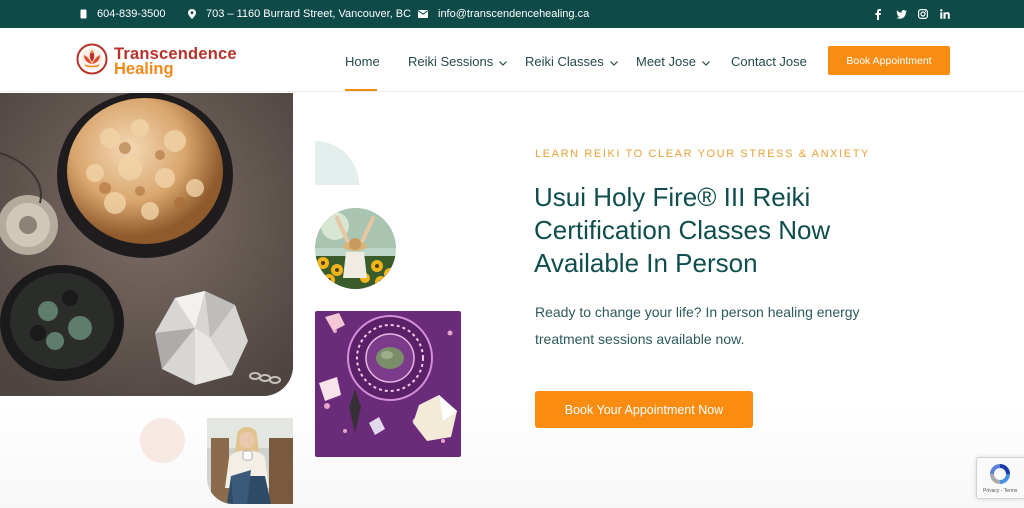 The image size is (1024, 508). What do you see at coordinates (640, 339) in the screenshot?
I see `hero-subtext-line2: treatment sessions available now.` at bounding box center [640, 339].